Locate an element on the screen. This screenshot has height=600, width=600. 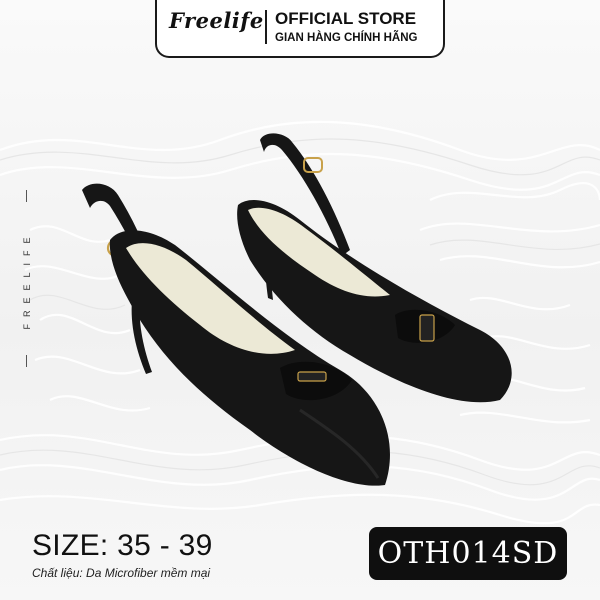
store-title: OFFICIAL STORE is located at coordinates (346, 18).